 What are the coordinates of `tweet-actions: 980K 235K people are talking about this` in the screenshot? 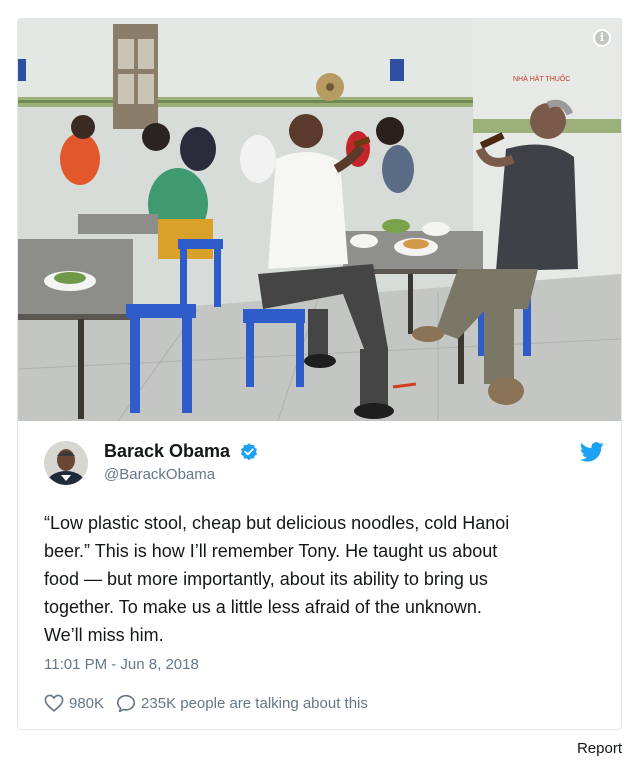 It's located at (212, 703).